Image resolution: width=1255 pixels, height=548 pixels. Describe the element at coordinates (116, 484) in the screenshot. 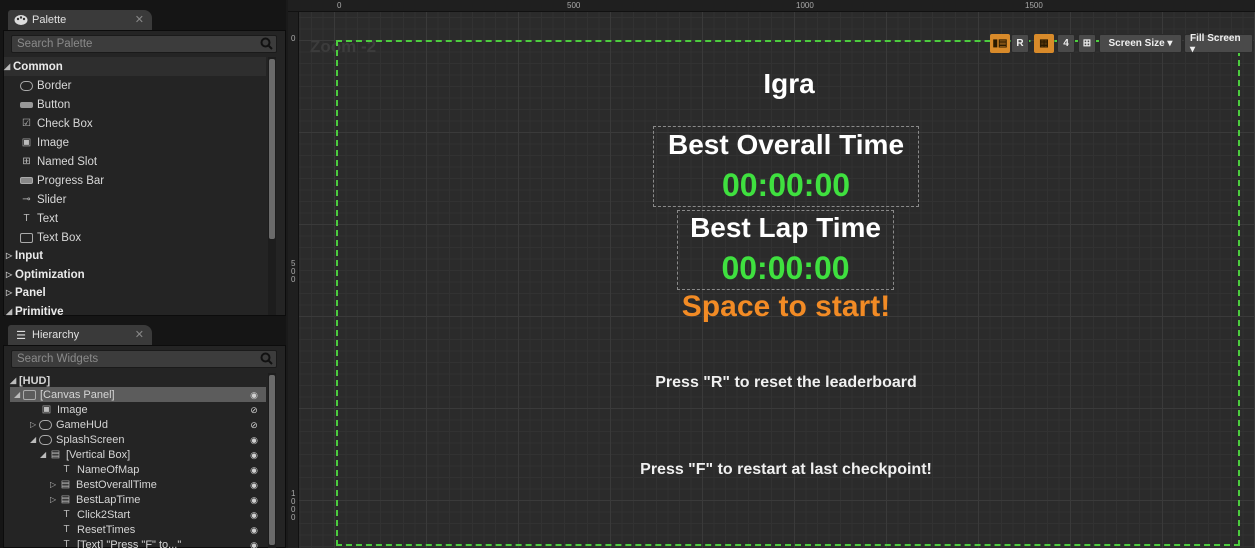

I see `tree-row-label: BestOverallTime` at that location.